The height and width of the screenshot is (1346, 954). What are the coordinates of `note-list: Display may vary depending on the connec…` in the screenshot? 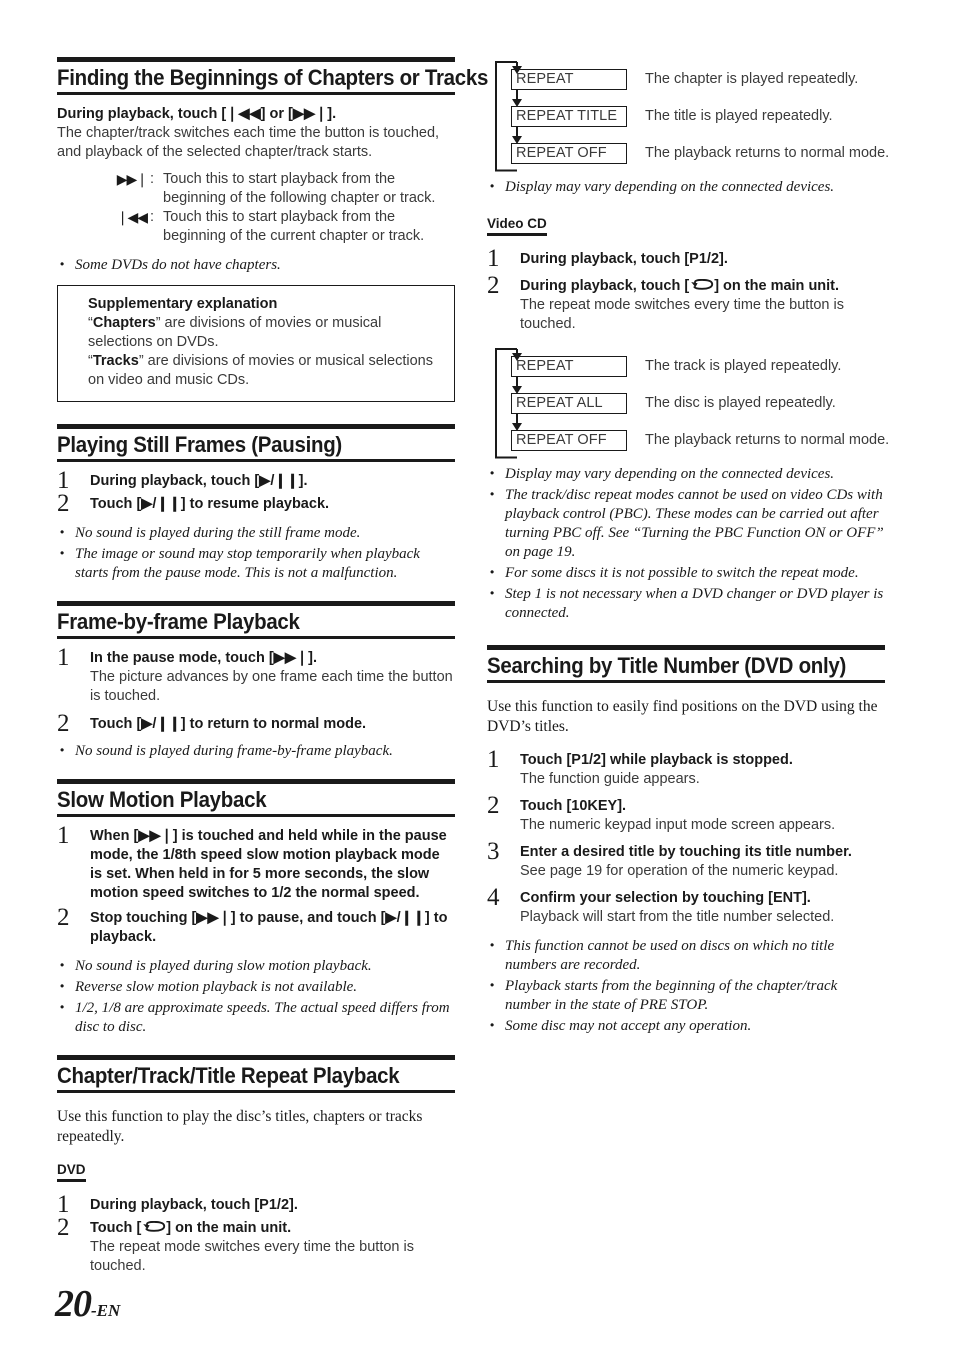 It's located at (686, 543).